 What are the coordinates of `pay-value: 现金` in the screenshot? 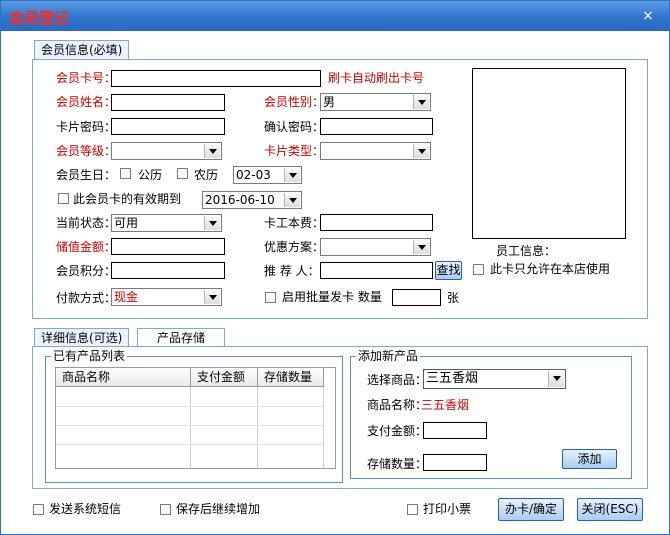 It's located at (126, 297).